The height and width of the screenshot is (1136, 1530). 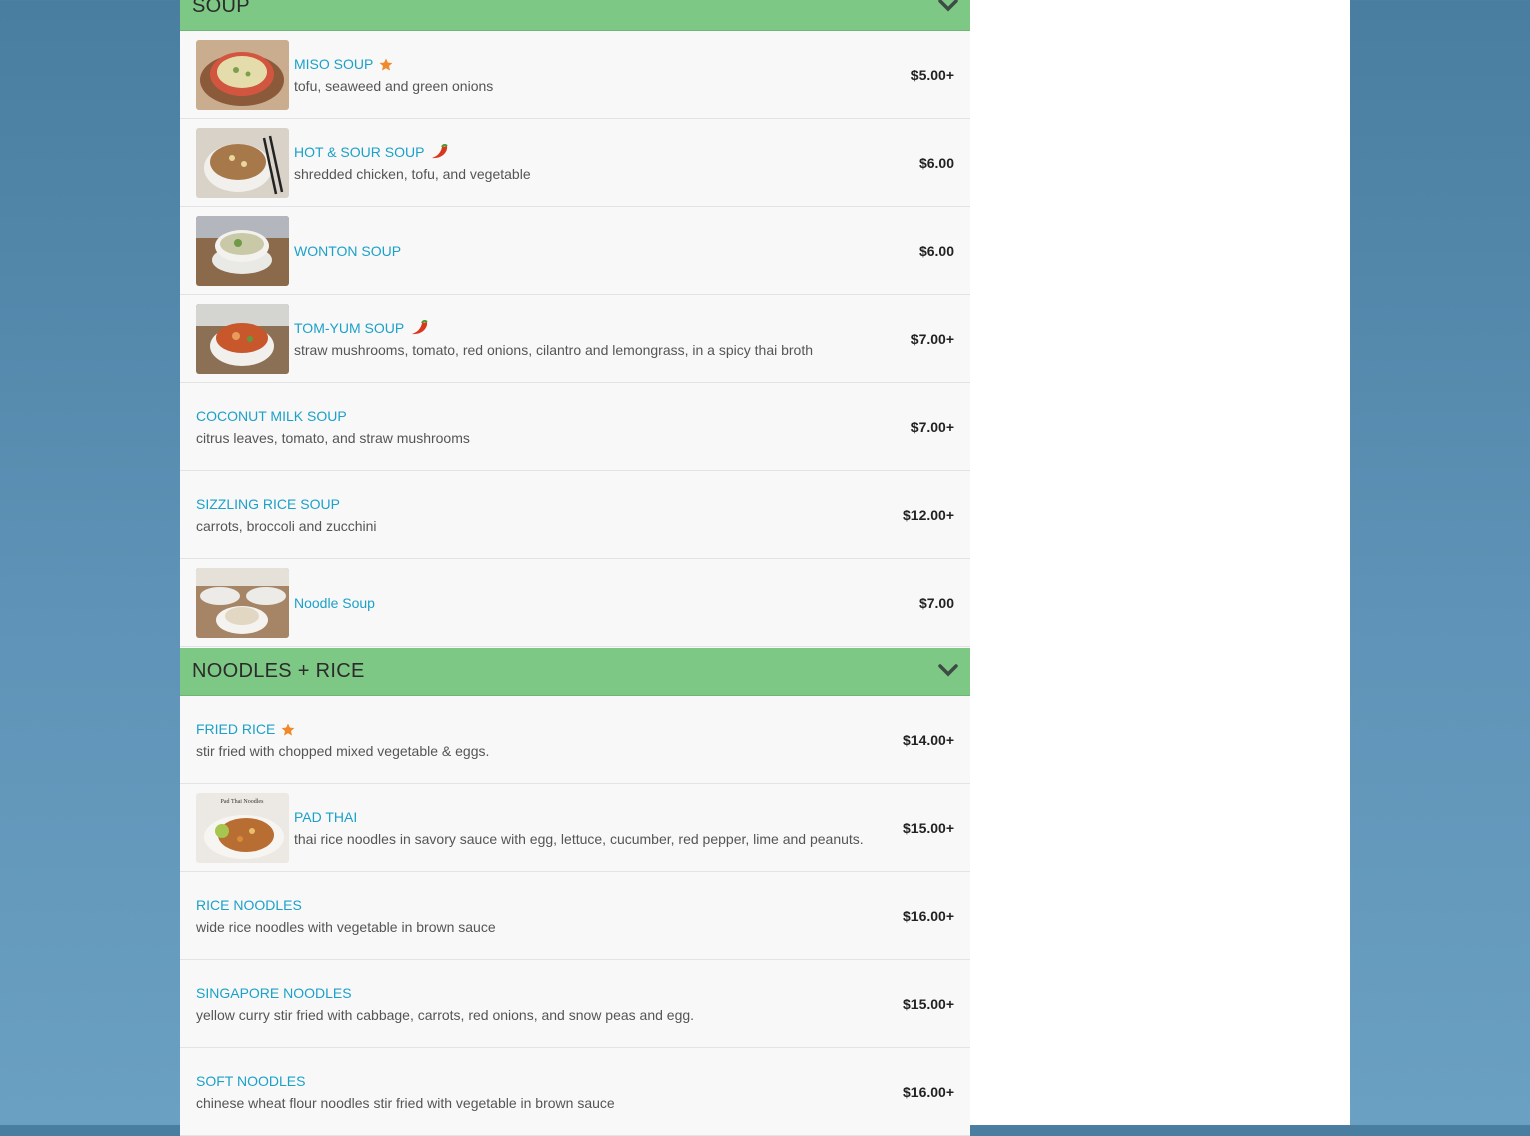 I want to click on item-name: SINGAPORE NOODLES, so click(x=274, y=993).